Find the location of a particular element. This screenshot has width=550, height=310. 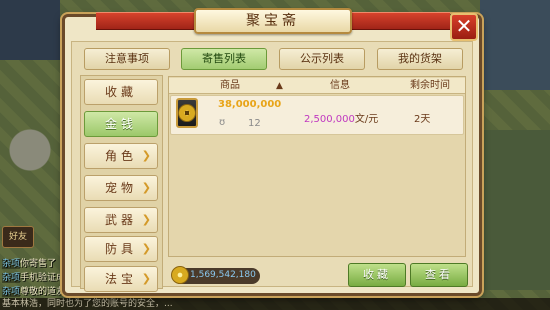

world-roof-right is located at coordinates (515, 45).